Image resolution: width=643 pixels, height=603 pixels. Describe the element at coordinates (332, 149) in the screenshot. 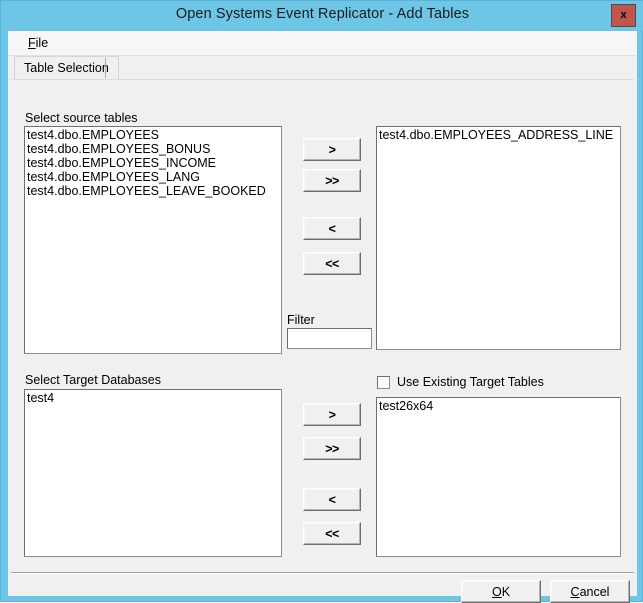

I see `move-right-button: >` at that location.